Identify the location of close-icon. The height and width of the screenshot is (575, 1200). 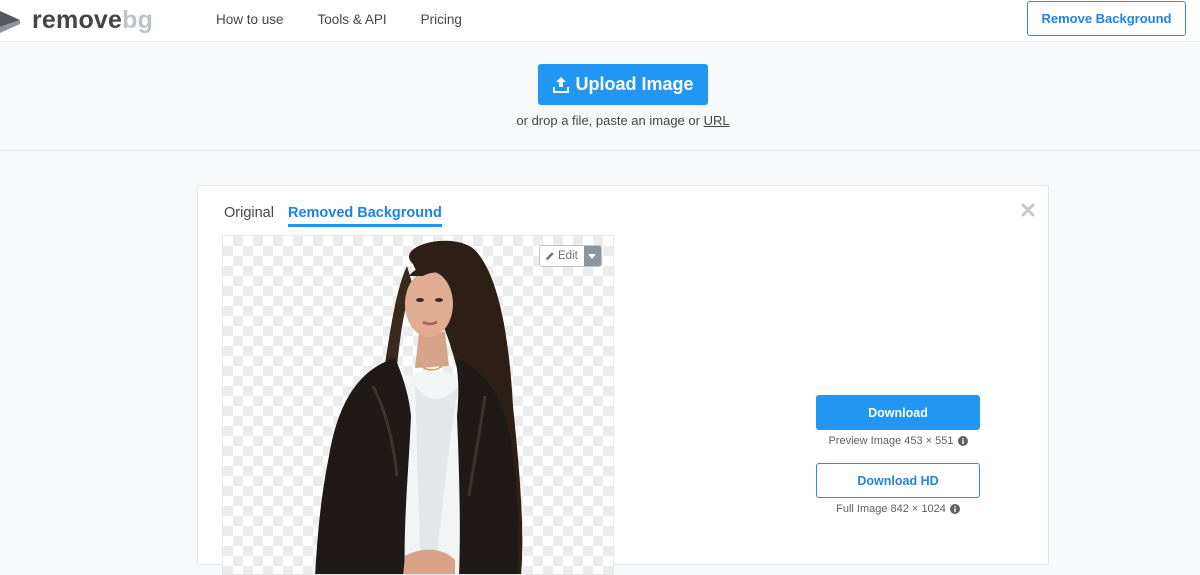
(1028, 210).